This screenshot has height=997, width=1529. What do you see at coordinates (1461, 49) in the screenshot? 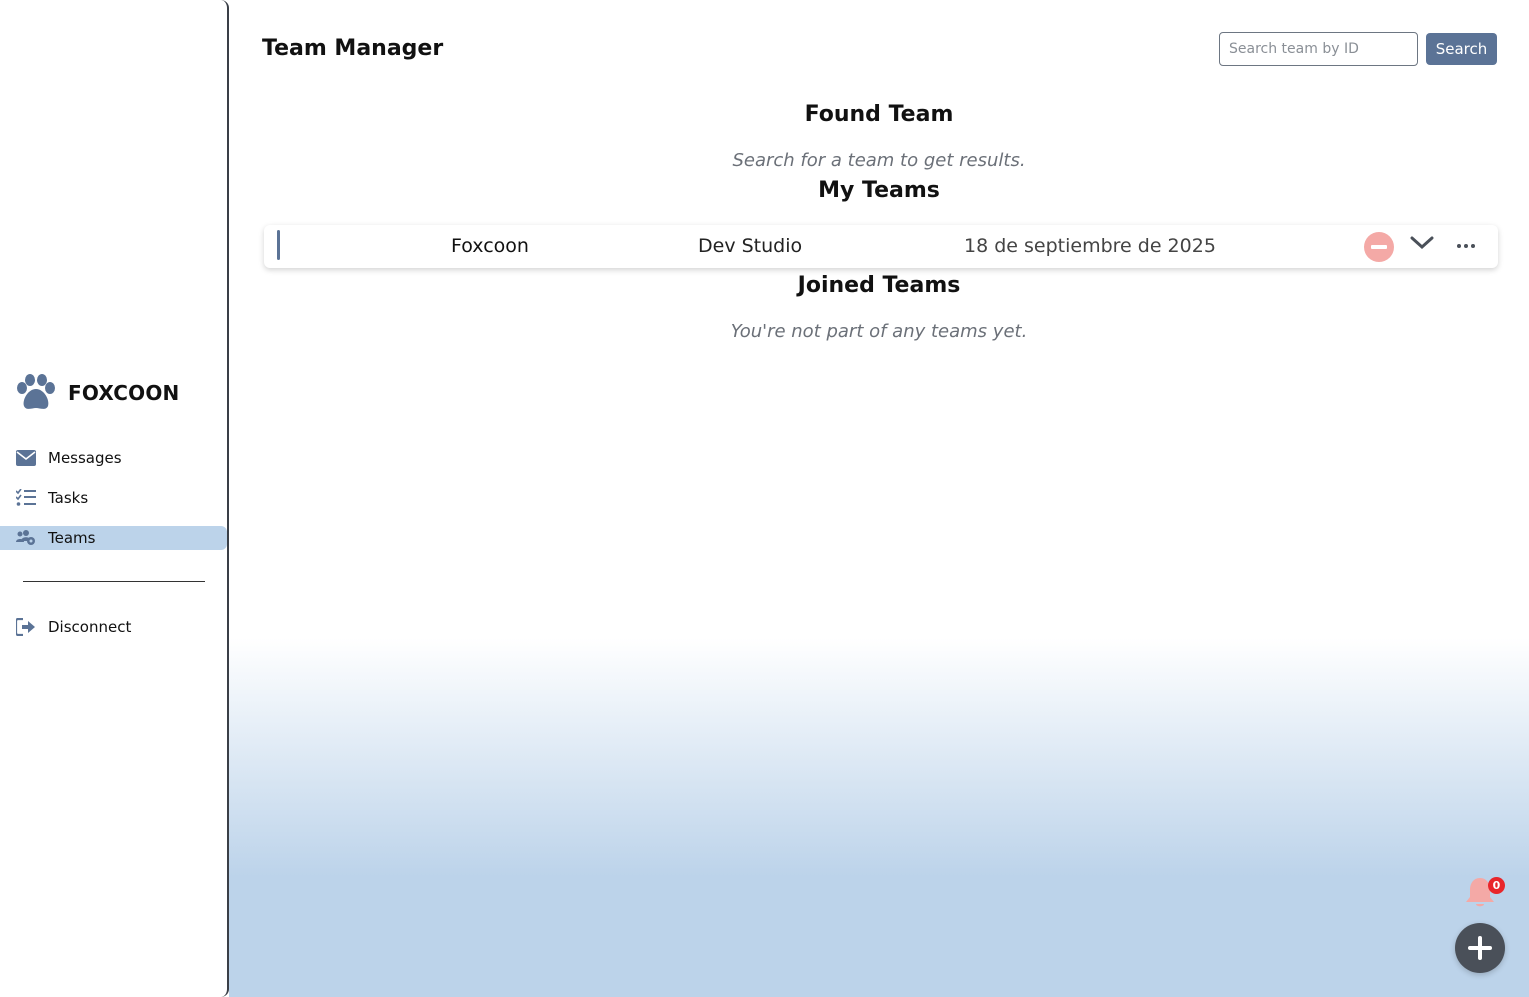
I see `search-button: Search` at bounding box center [1461, 49].